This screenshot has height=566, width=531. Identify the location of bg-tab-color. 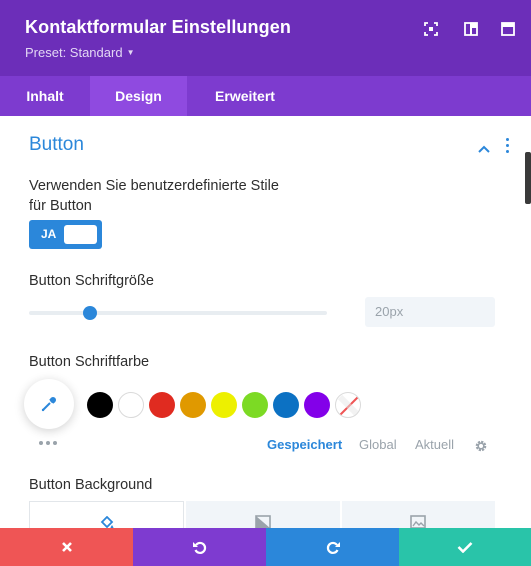
(107, 514).